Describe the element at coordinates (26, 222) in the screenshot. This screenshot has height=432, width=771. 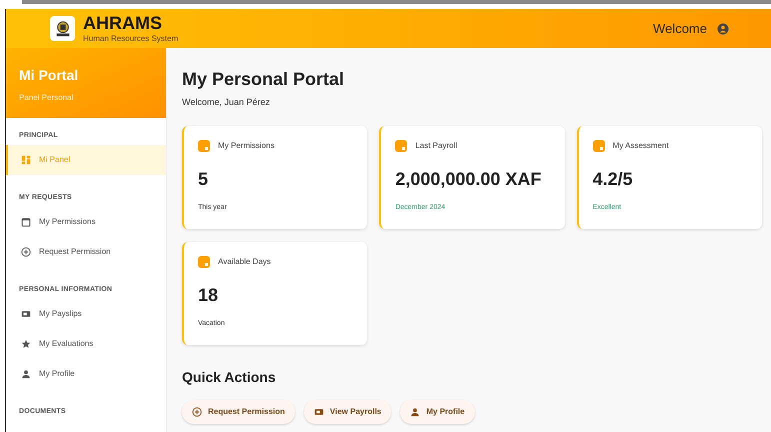
I see `calendar-icon` at that location.